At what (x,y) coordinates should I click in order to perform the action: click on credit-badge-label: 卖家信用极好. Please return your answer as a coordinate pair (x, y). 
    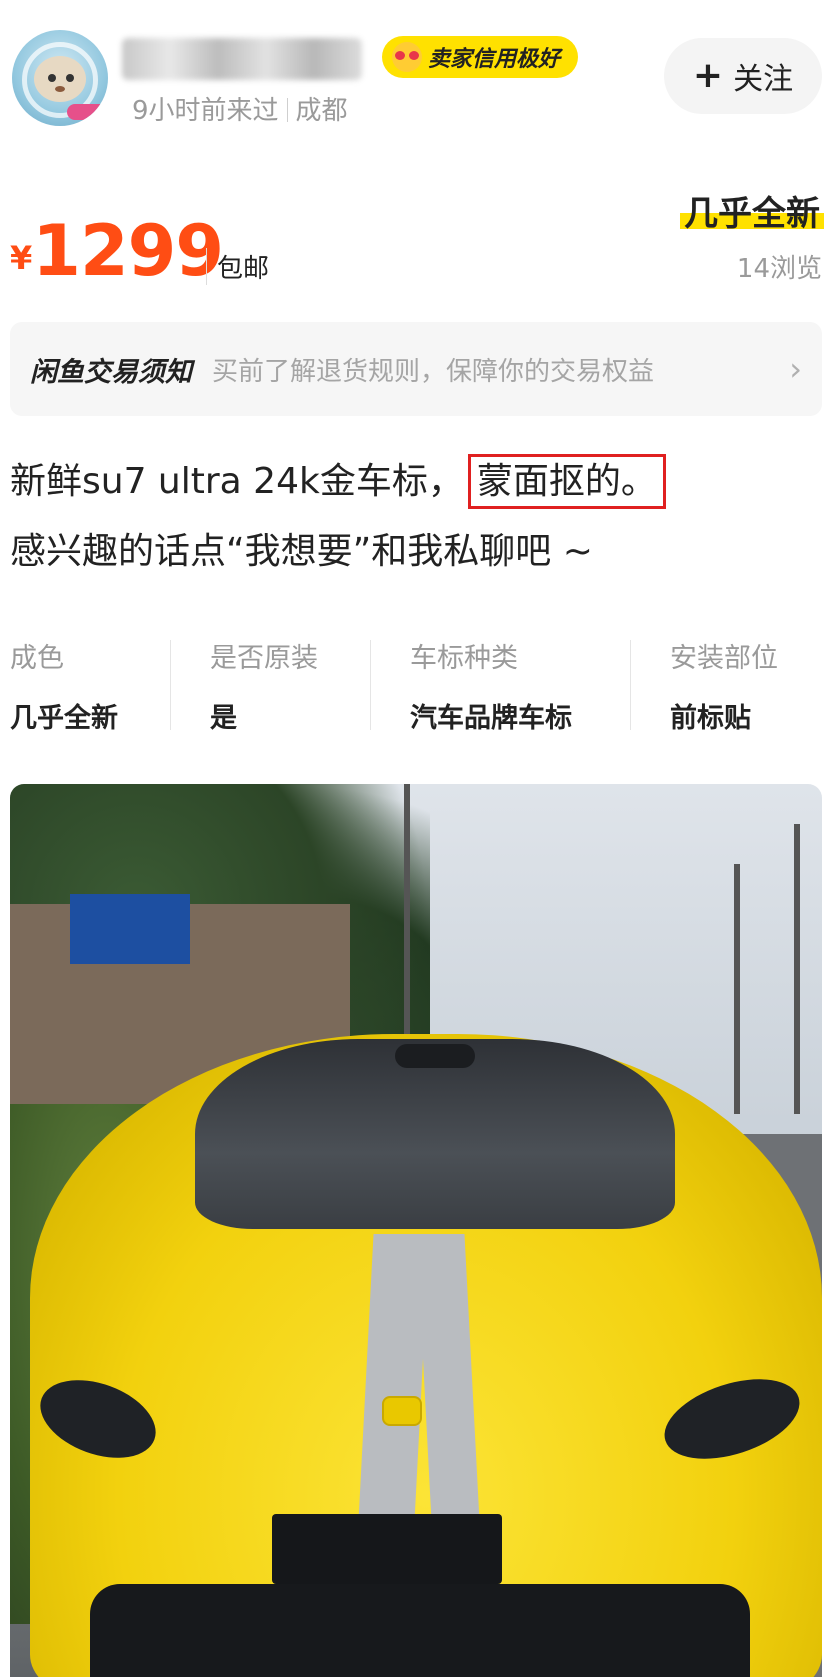
    Looking at the image, I should click on (494, 59).